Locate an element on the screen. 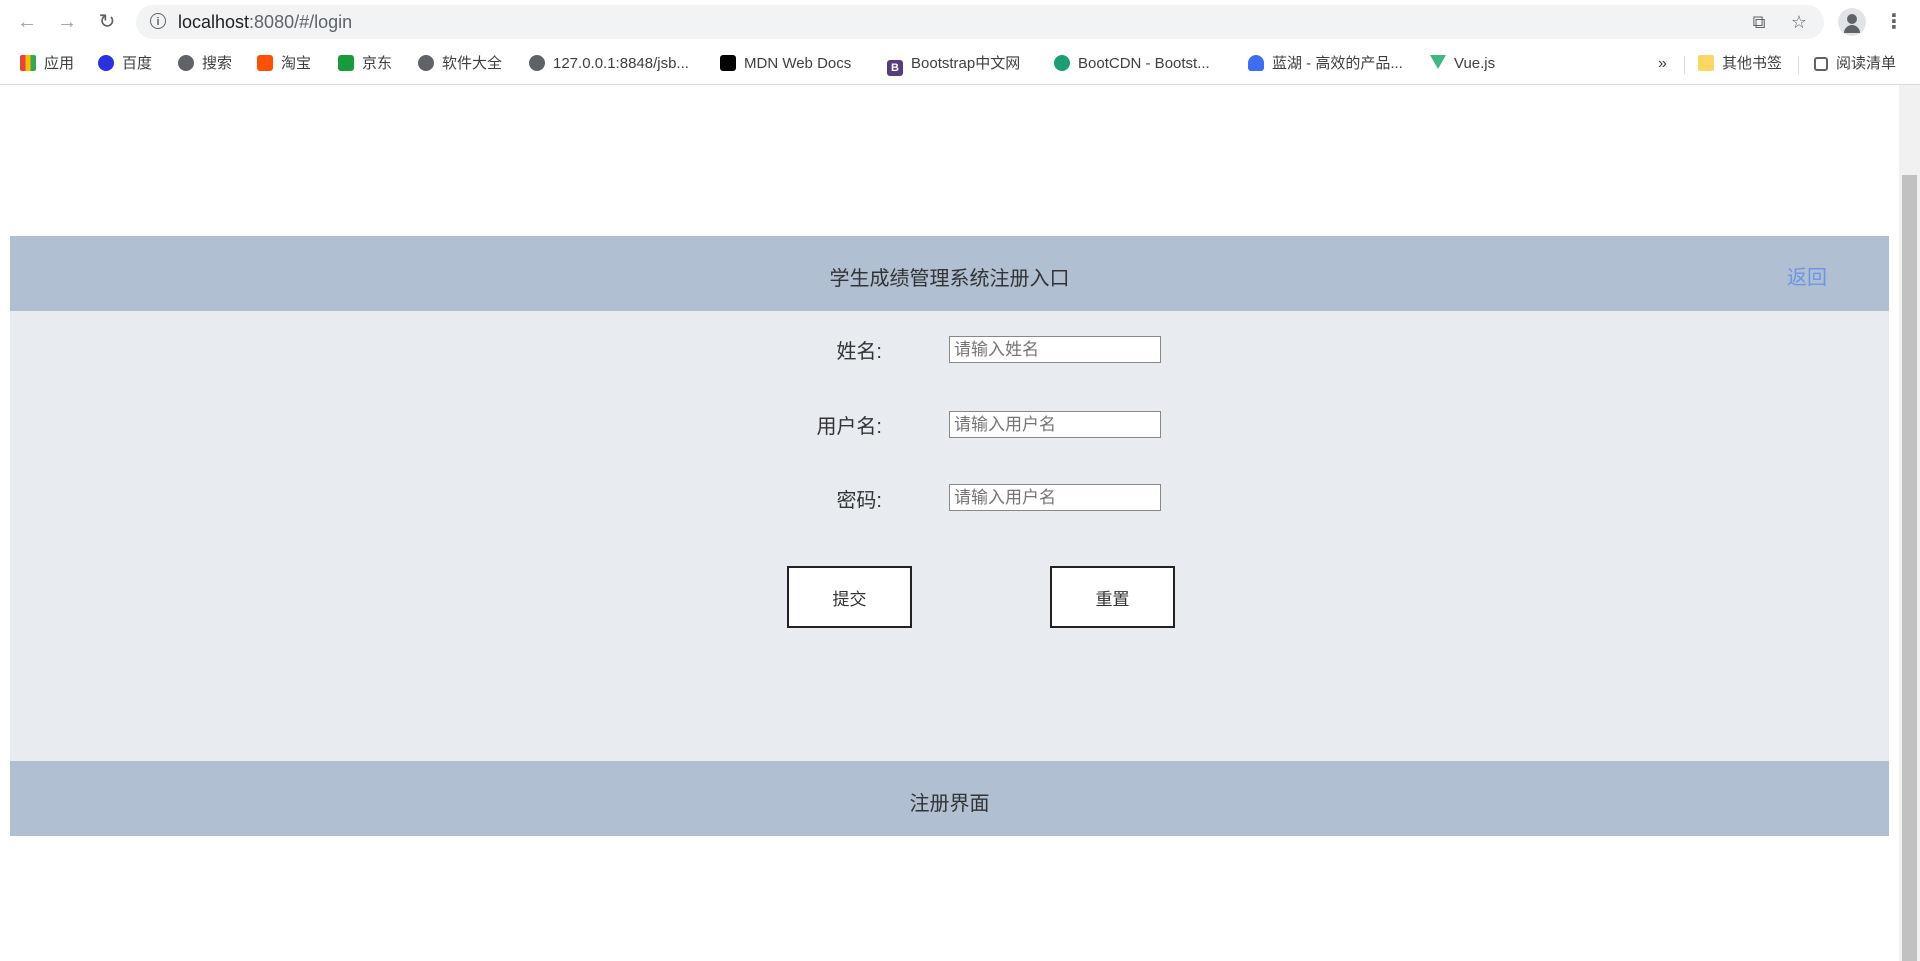 Image resolution: width=1920 pixels, height=961 pixels. url-text: localhost:8080/#/login is located at coordinates (265, 22).